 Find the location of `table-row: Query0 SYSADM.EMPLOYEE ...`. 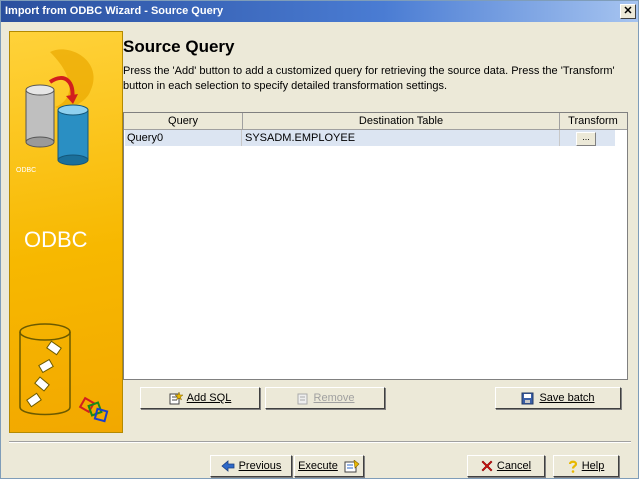

table-row: Query0 SYSADM.EMPLOYEE ... is located at coordinates (370, 138).